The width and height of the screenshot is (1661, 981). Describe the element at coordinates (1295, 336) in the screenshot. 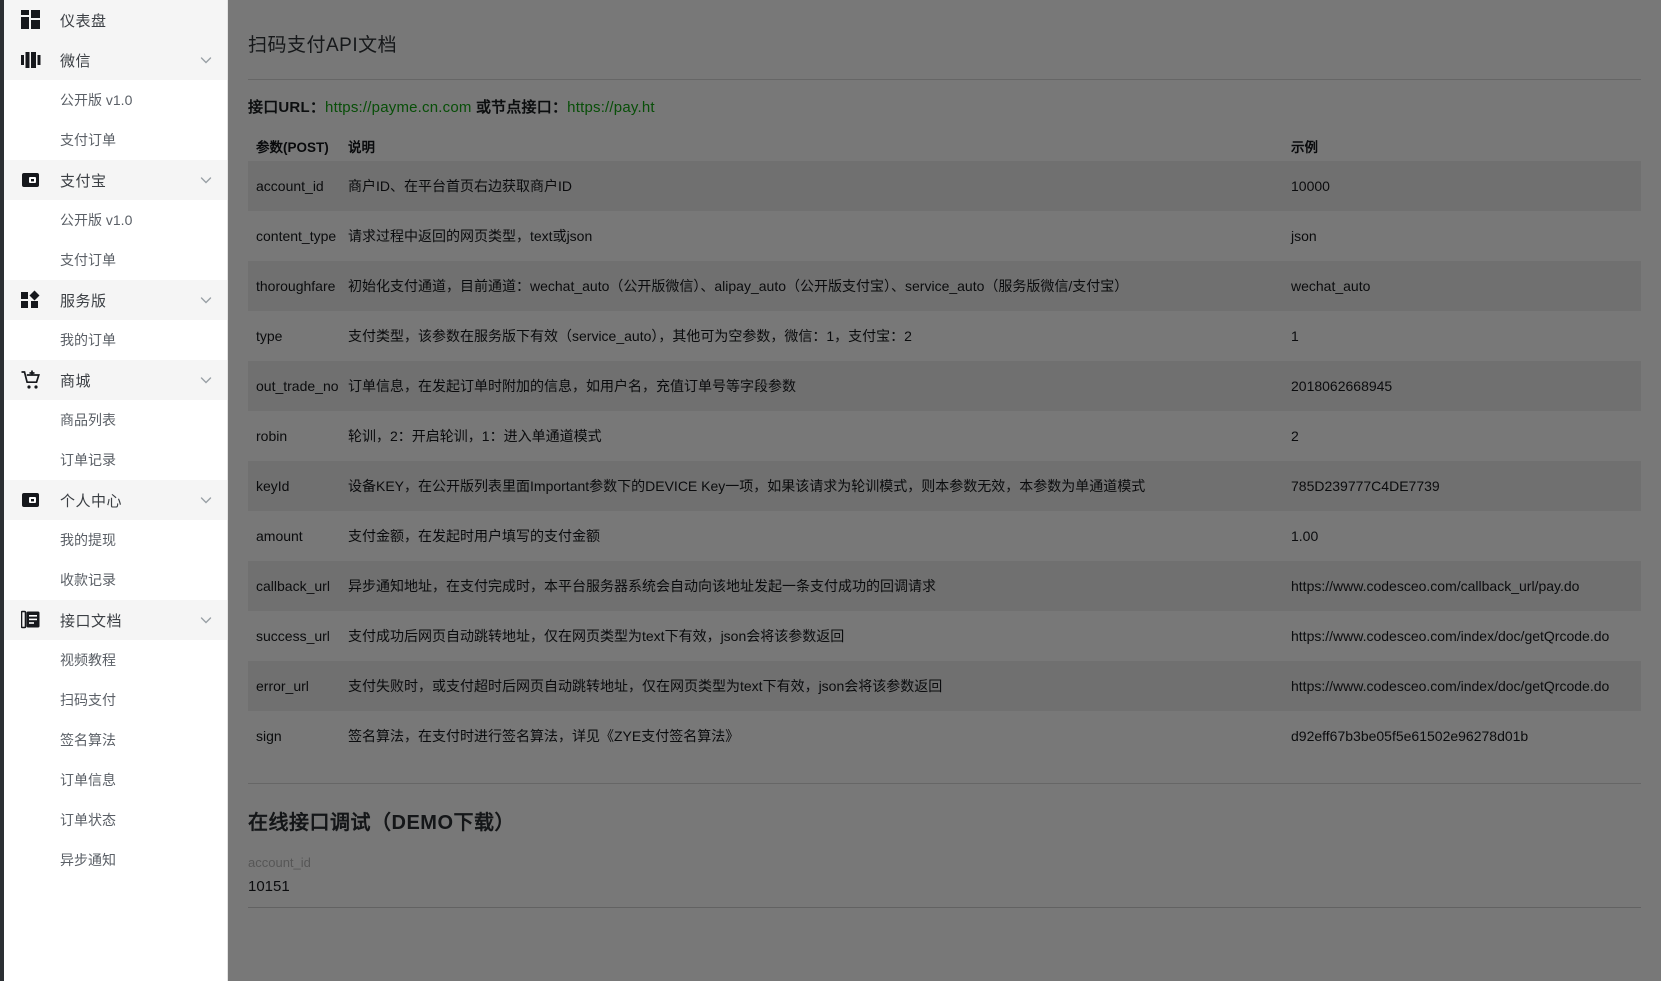

I see `row-example: 1` at that location.